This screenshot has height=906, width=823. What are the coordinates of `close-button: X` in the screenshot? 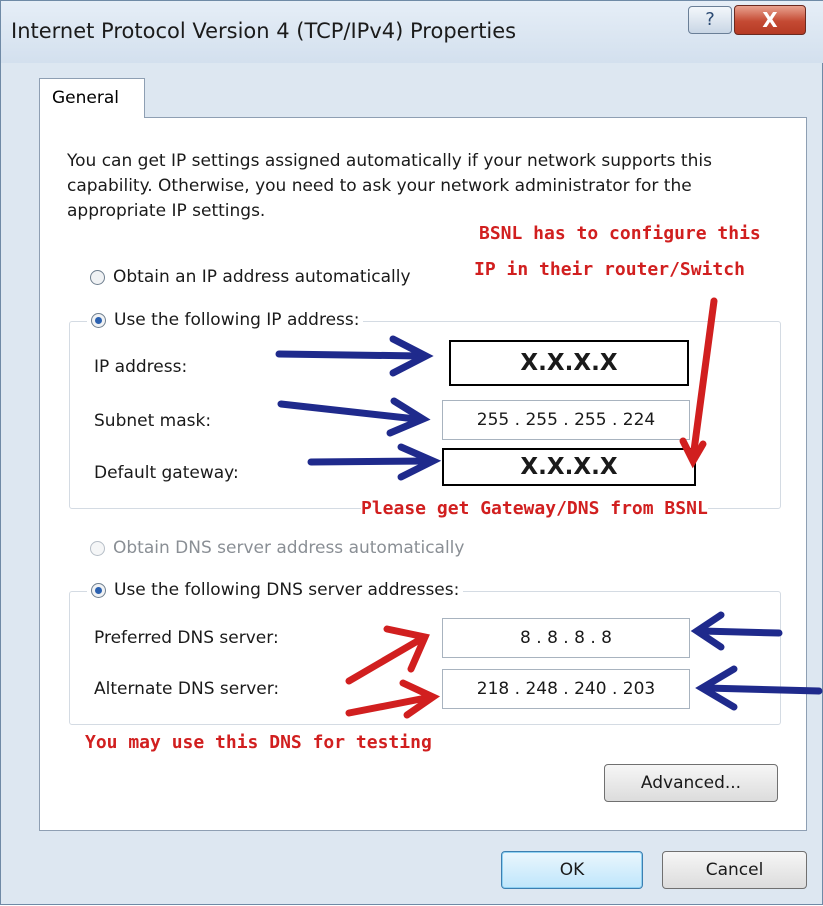 It's located at (770, 20).